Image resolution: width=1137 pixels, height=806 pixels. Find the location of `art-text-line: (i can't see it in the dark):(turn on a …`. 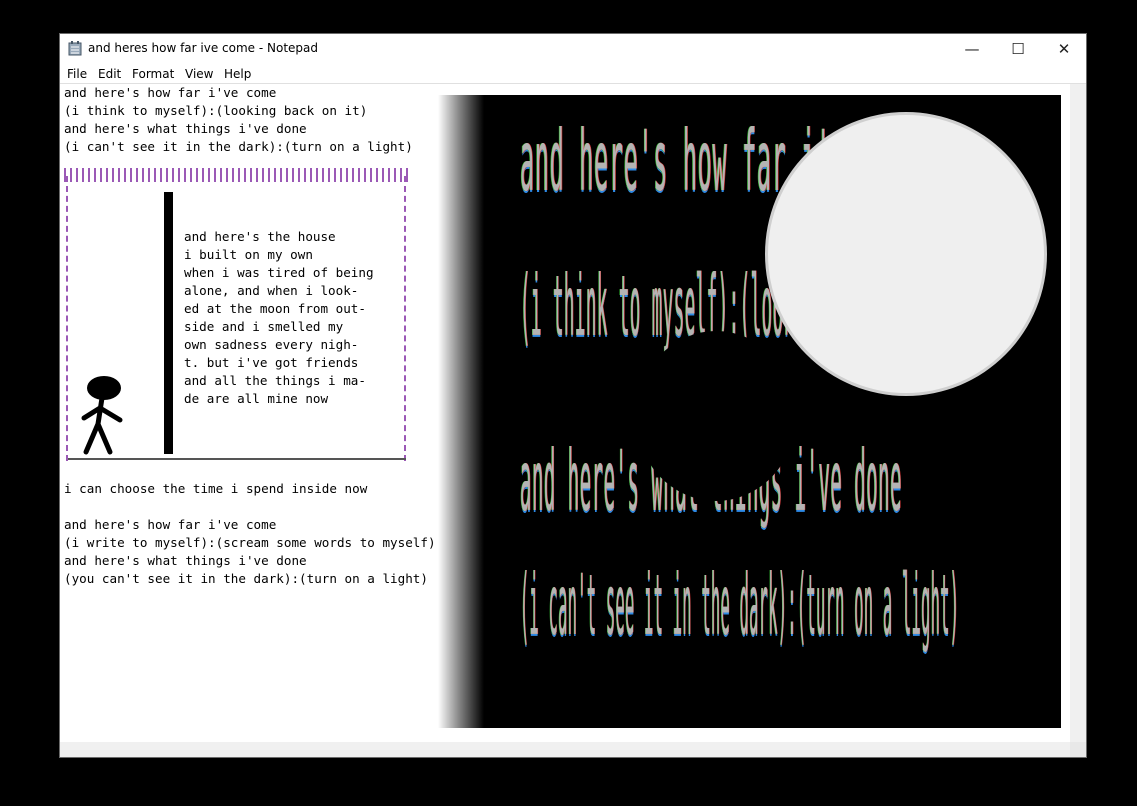

art-text-line: (i can't see it in the dark):(turn on a … is located at coordinates (740, 605).